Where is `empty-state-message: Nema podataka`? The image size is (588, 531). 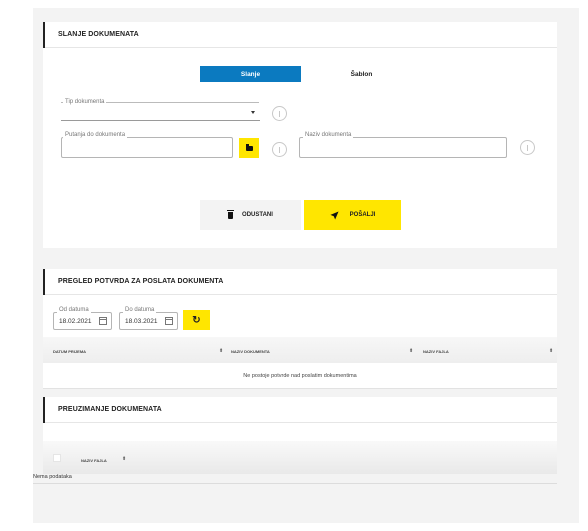
empty-state-message: Nema podataka is located at coordinates (52, 477).